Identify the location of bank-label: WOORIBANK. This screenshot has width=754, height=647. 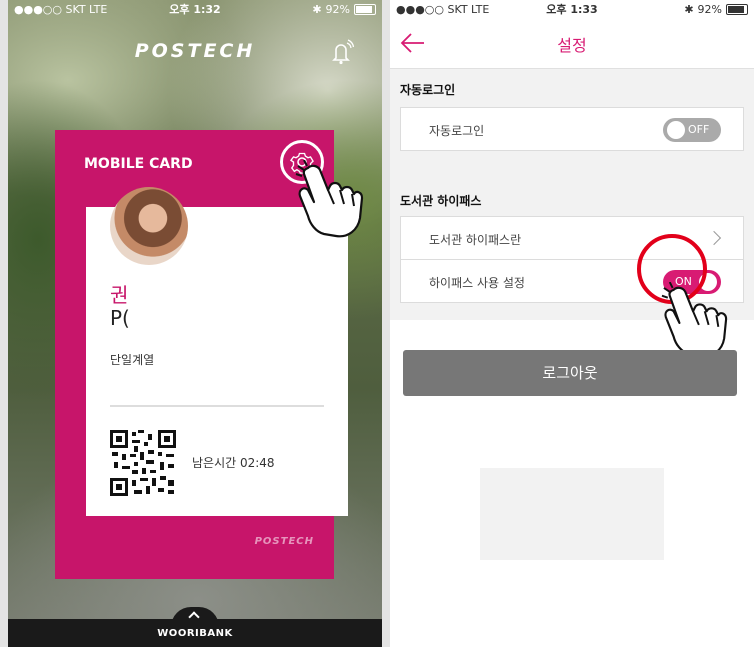
(195, 633).